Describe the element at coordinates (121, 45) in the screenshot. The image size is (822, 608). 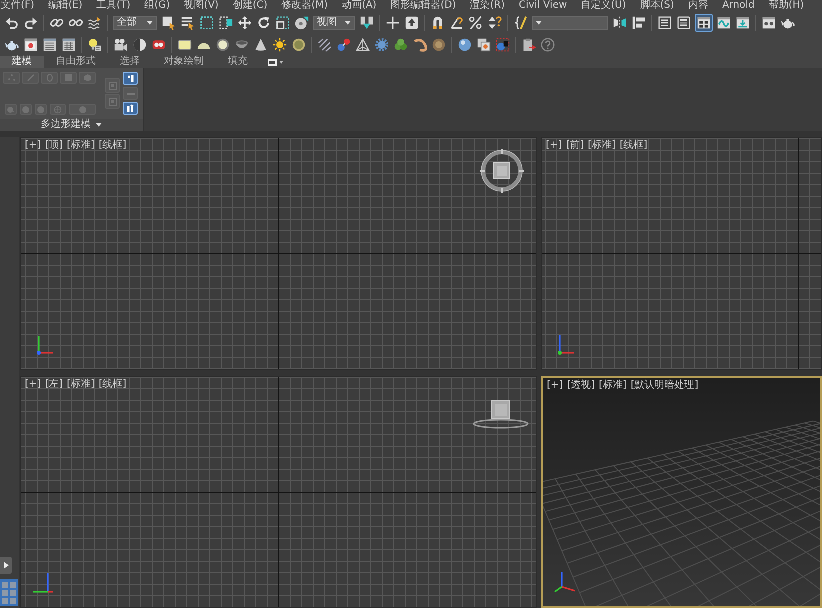
I see `camera-icon` at that location.